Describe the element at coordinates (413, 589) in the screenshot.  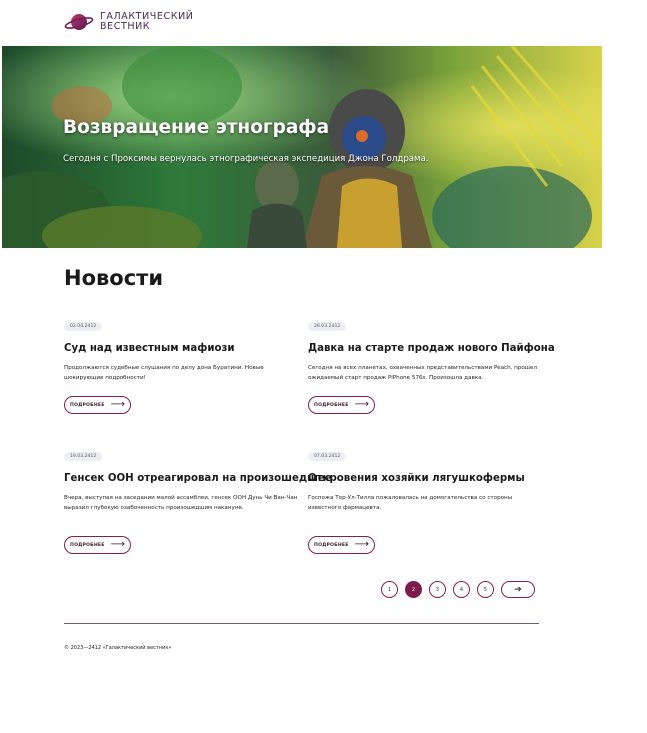
I see `page-button-2-active: 2` at that location.